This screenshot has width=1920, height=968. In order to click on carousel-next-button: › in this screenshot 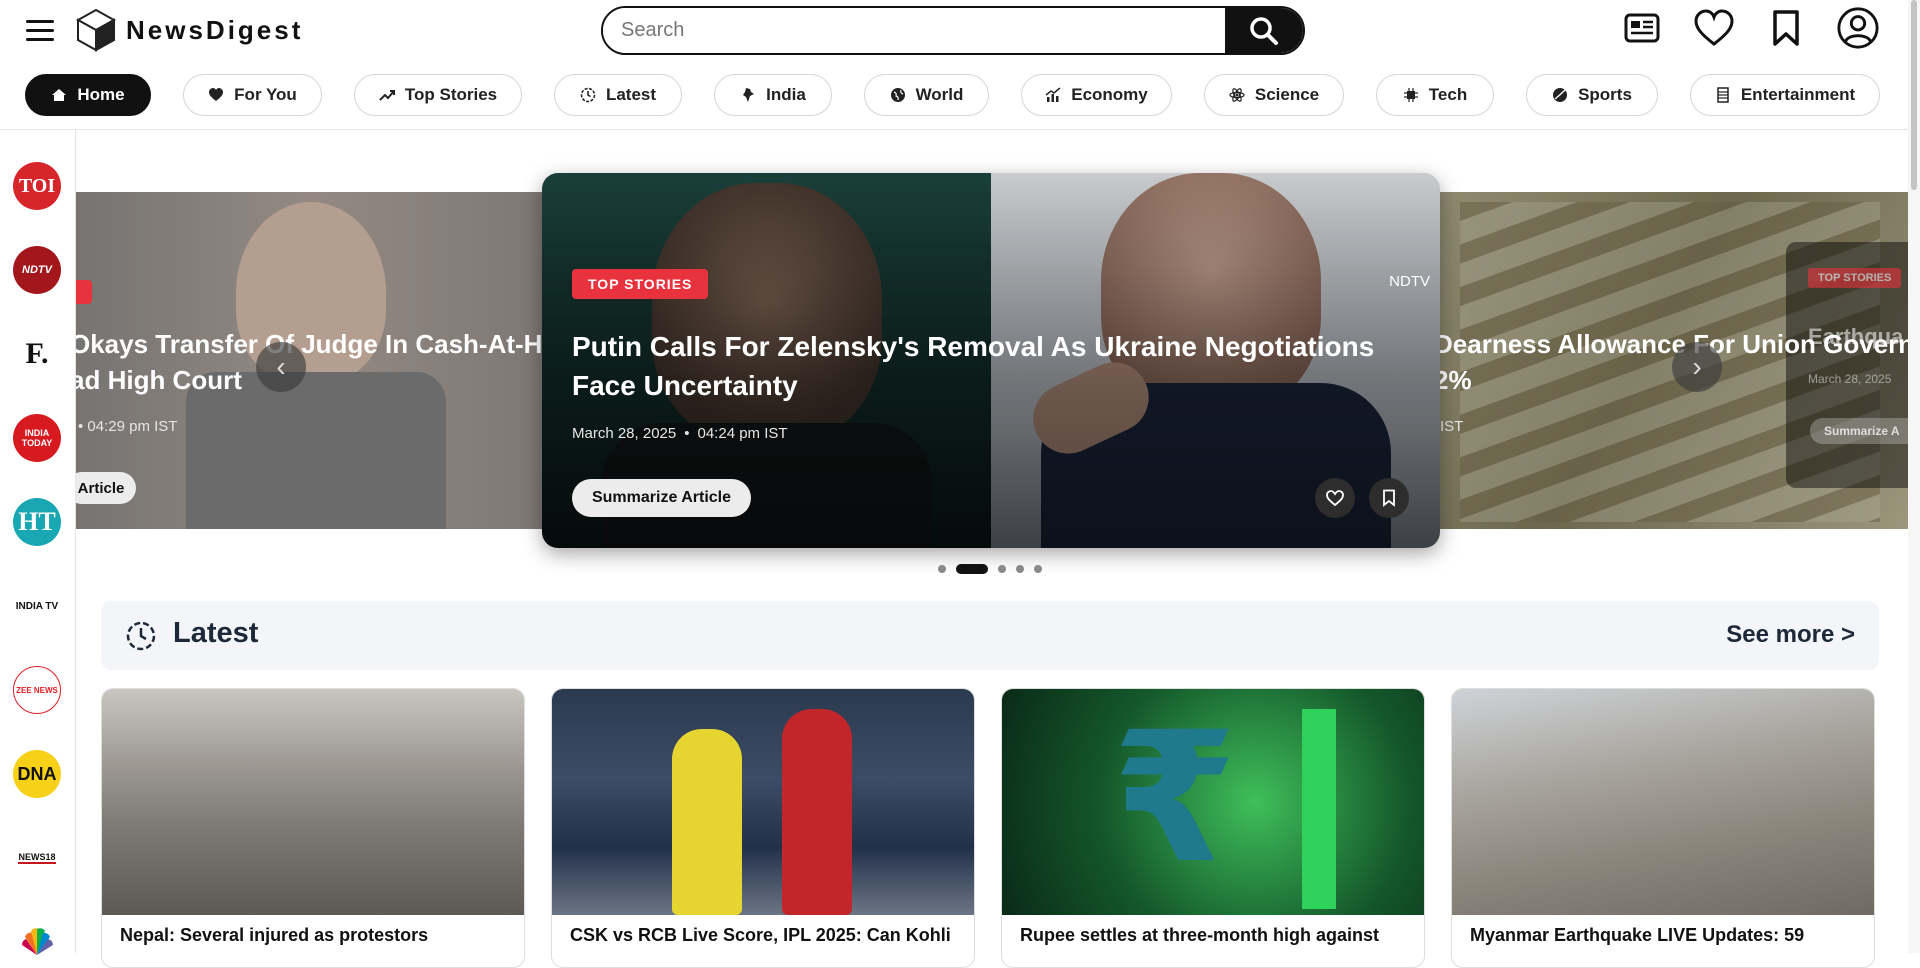, I will do `click(1697, 367)`.